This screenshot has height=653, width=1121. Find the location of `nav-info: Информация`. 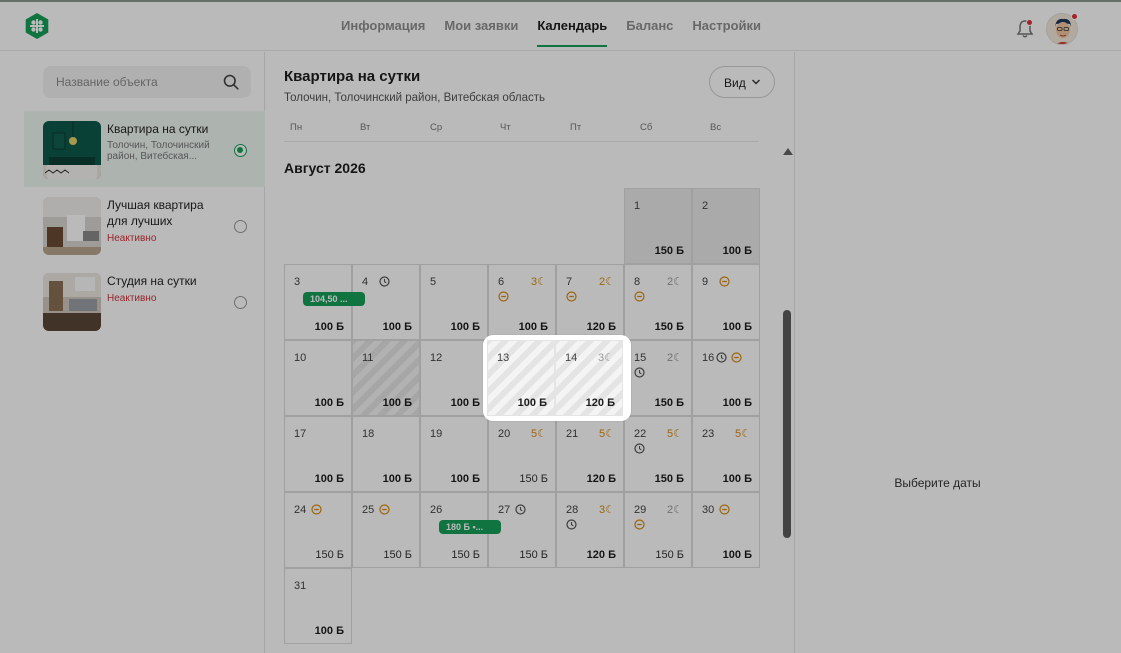

nav-info: Информация is located at coordinates (383, 31).